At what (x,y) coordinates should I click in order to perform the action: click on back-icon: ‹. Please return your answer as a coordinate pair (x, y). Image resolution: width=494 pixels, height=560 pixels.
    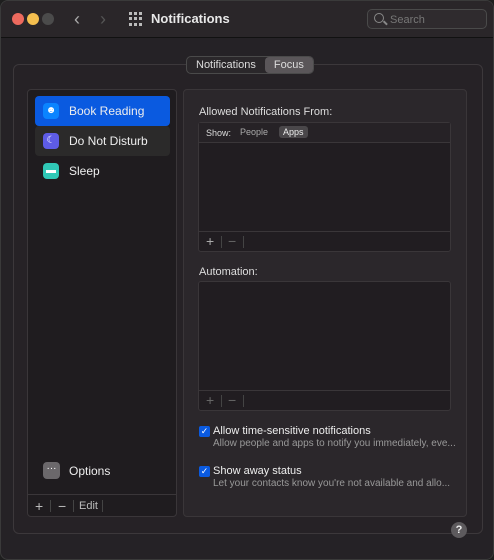
    Looking at the image, I should click on (77, 19).